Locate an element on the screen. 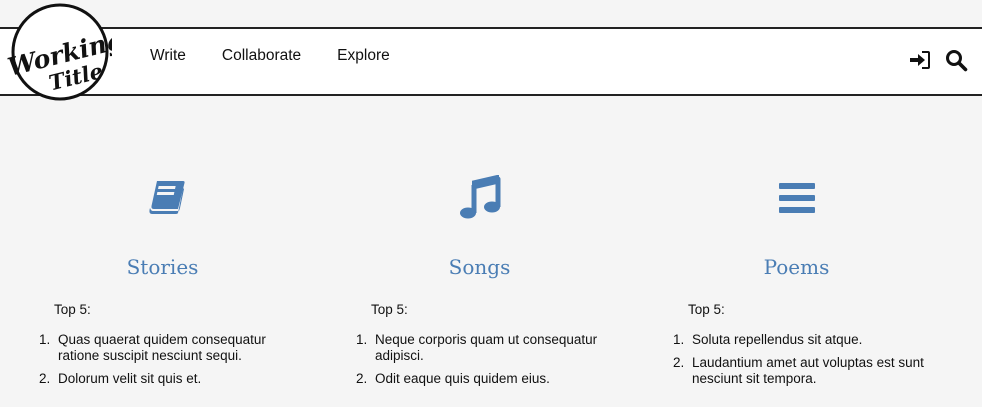 The width and height of the screenshot is (982, 407). nav-icons is located at coordinates (932, 60).